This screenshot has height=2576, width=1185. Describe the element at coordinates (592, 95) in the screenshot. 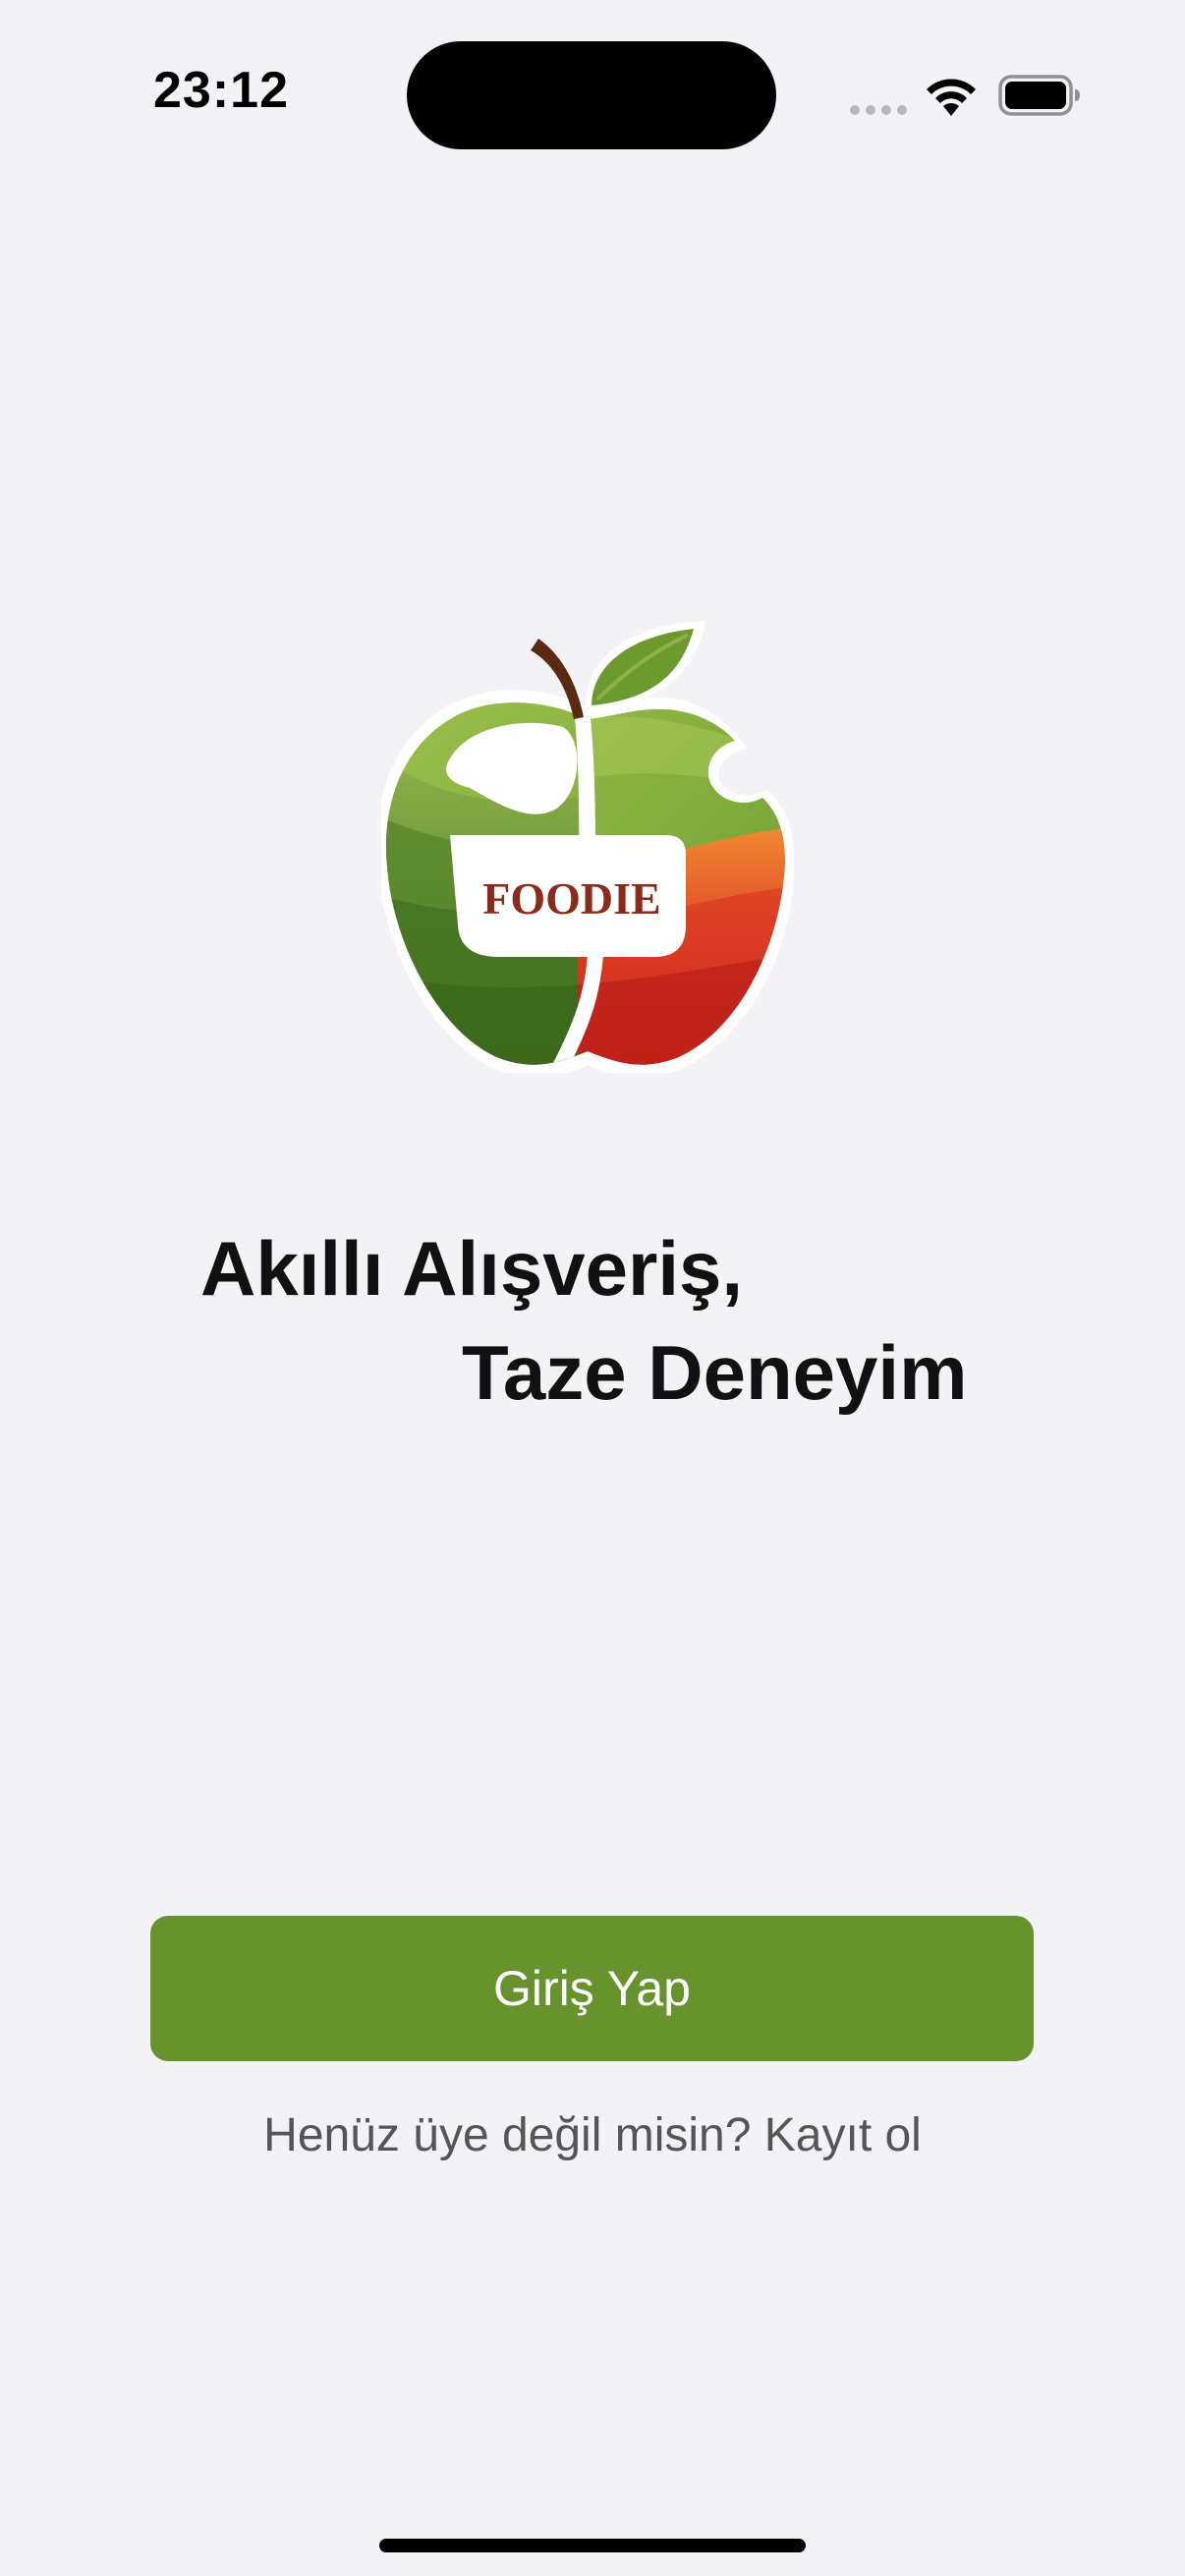

I see `dynamic-island` at that location.